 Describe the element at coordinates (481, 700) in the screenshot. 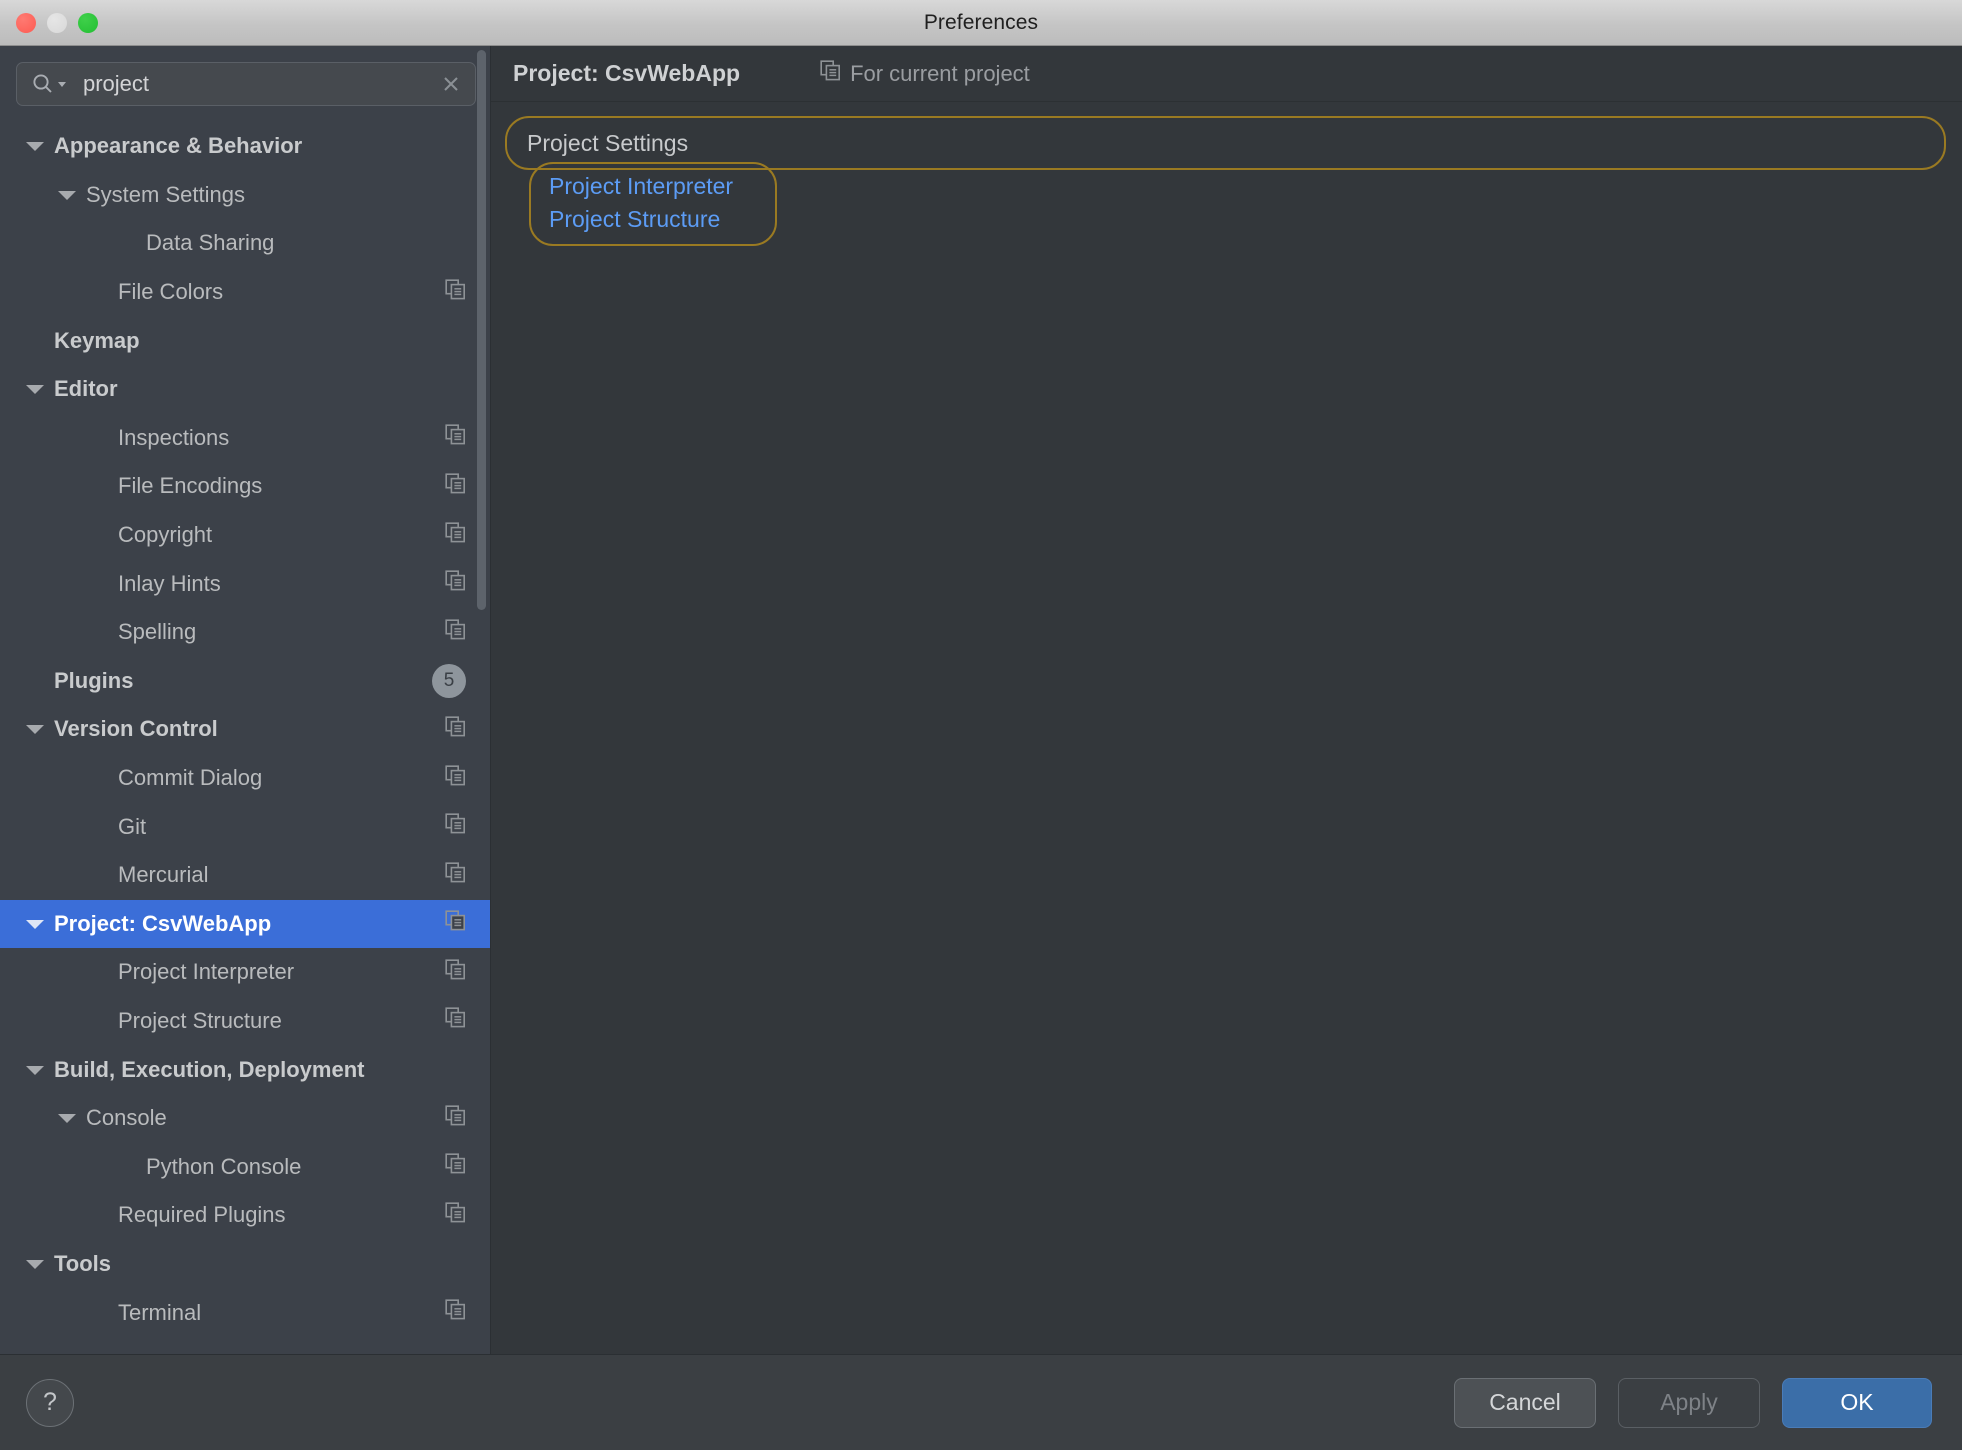

I see `sidebar-scrollbar` at that location.